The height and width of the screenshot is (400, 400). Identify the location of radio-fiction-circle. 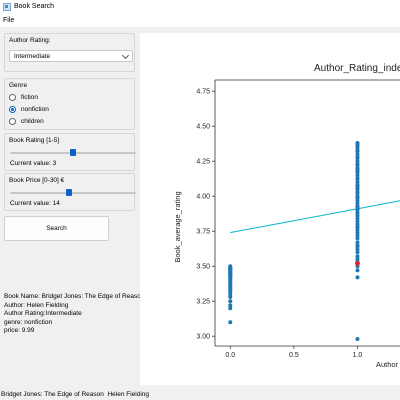
(12, 97).